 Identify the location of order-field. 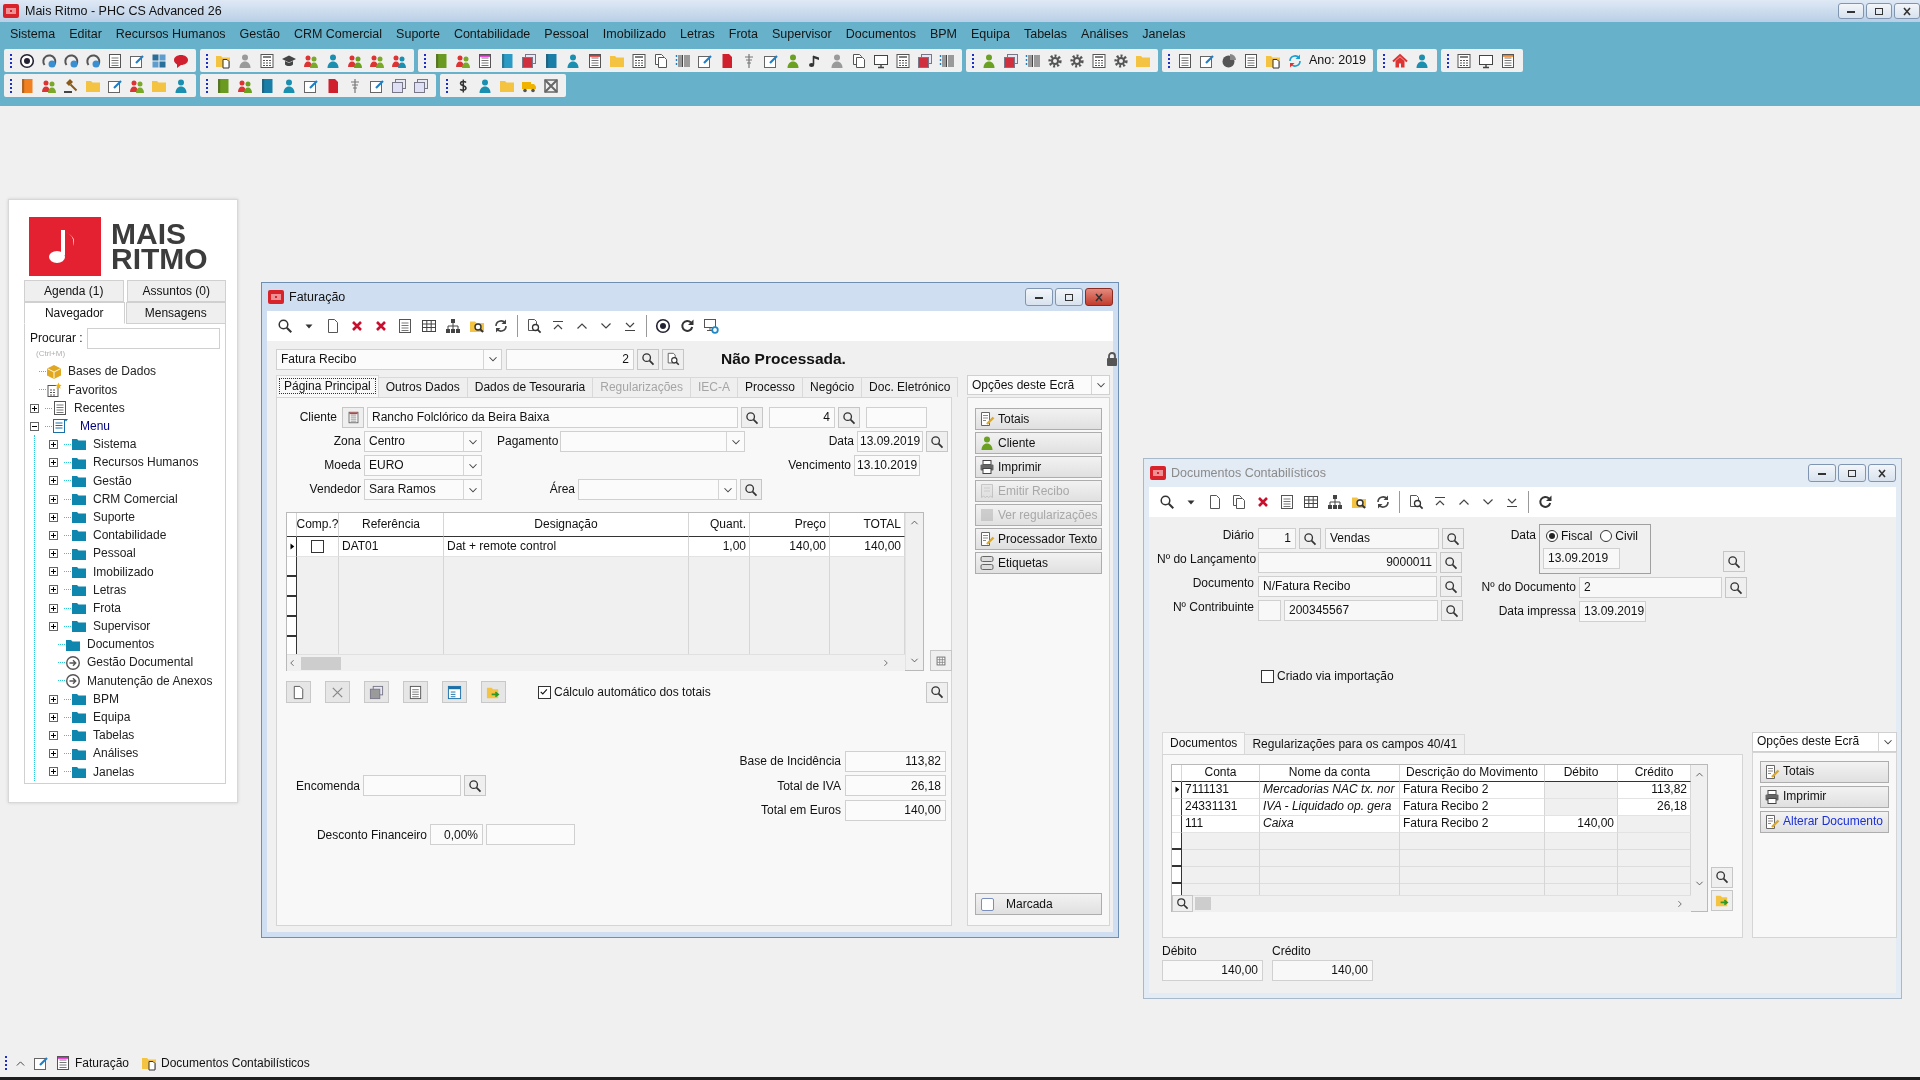
(412, 786).